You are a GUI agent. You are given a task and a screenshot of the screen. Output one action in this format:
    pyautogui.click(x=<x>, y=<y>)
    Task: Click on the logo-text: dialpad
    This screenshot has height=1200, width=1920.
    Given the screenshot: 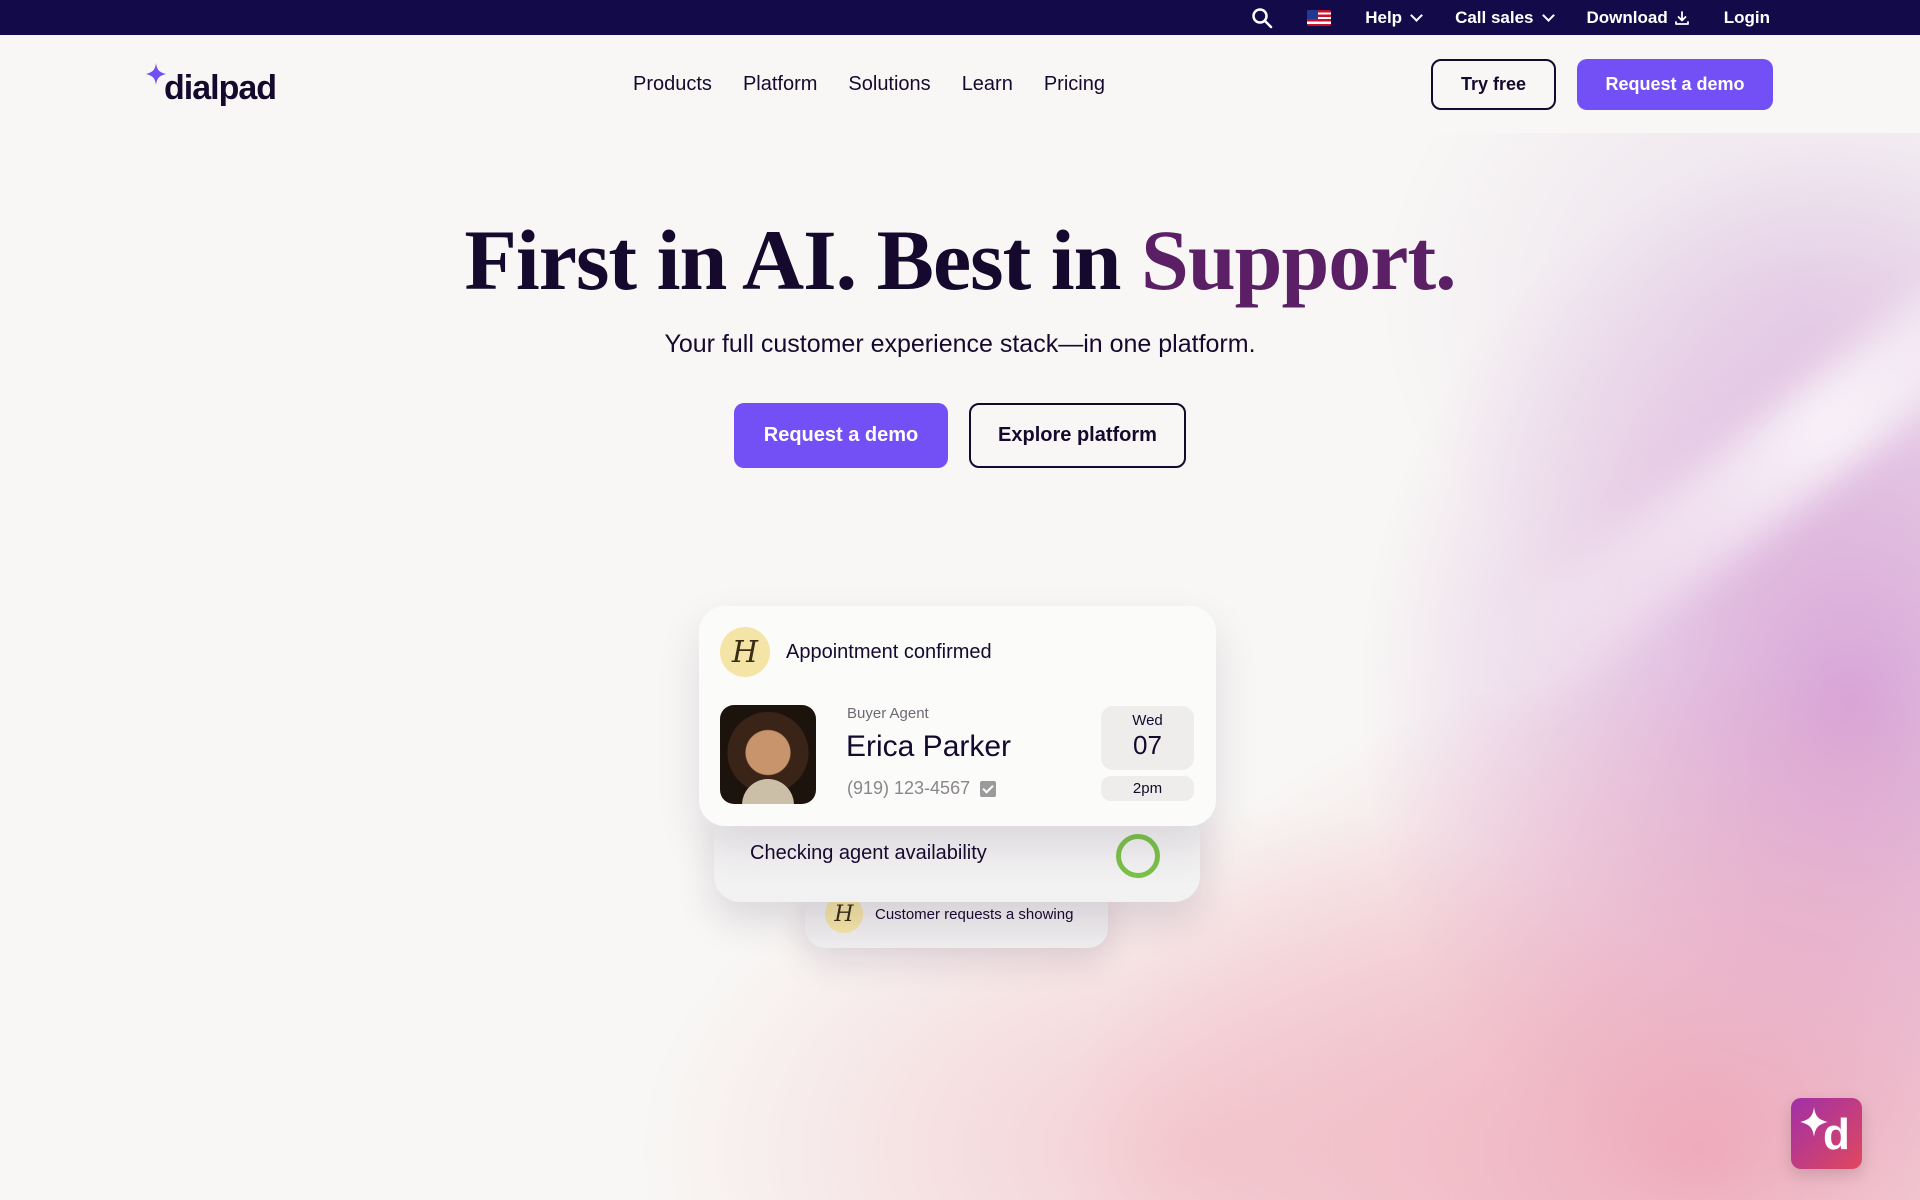 What is the action you would take?
    pyautogui.click(x=220, y=88)
    